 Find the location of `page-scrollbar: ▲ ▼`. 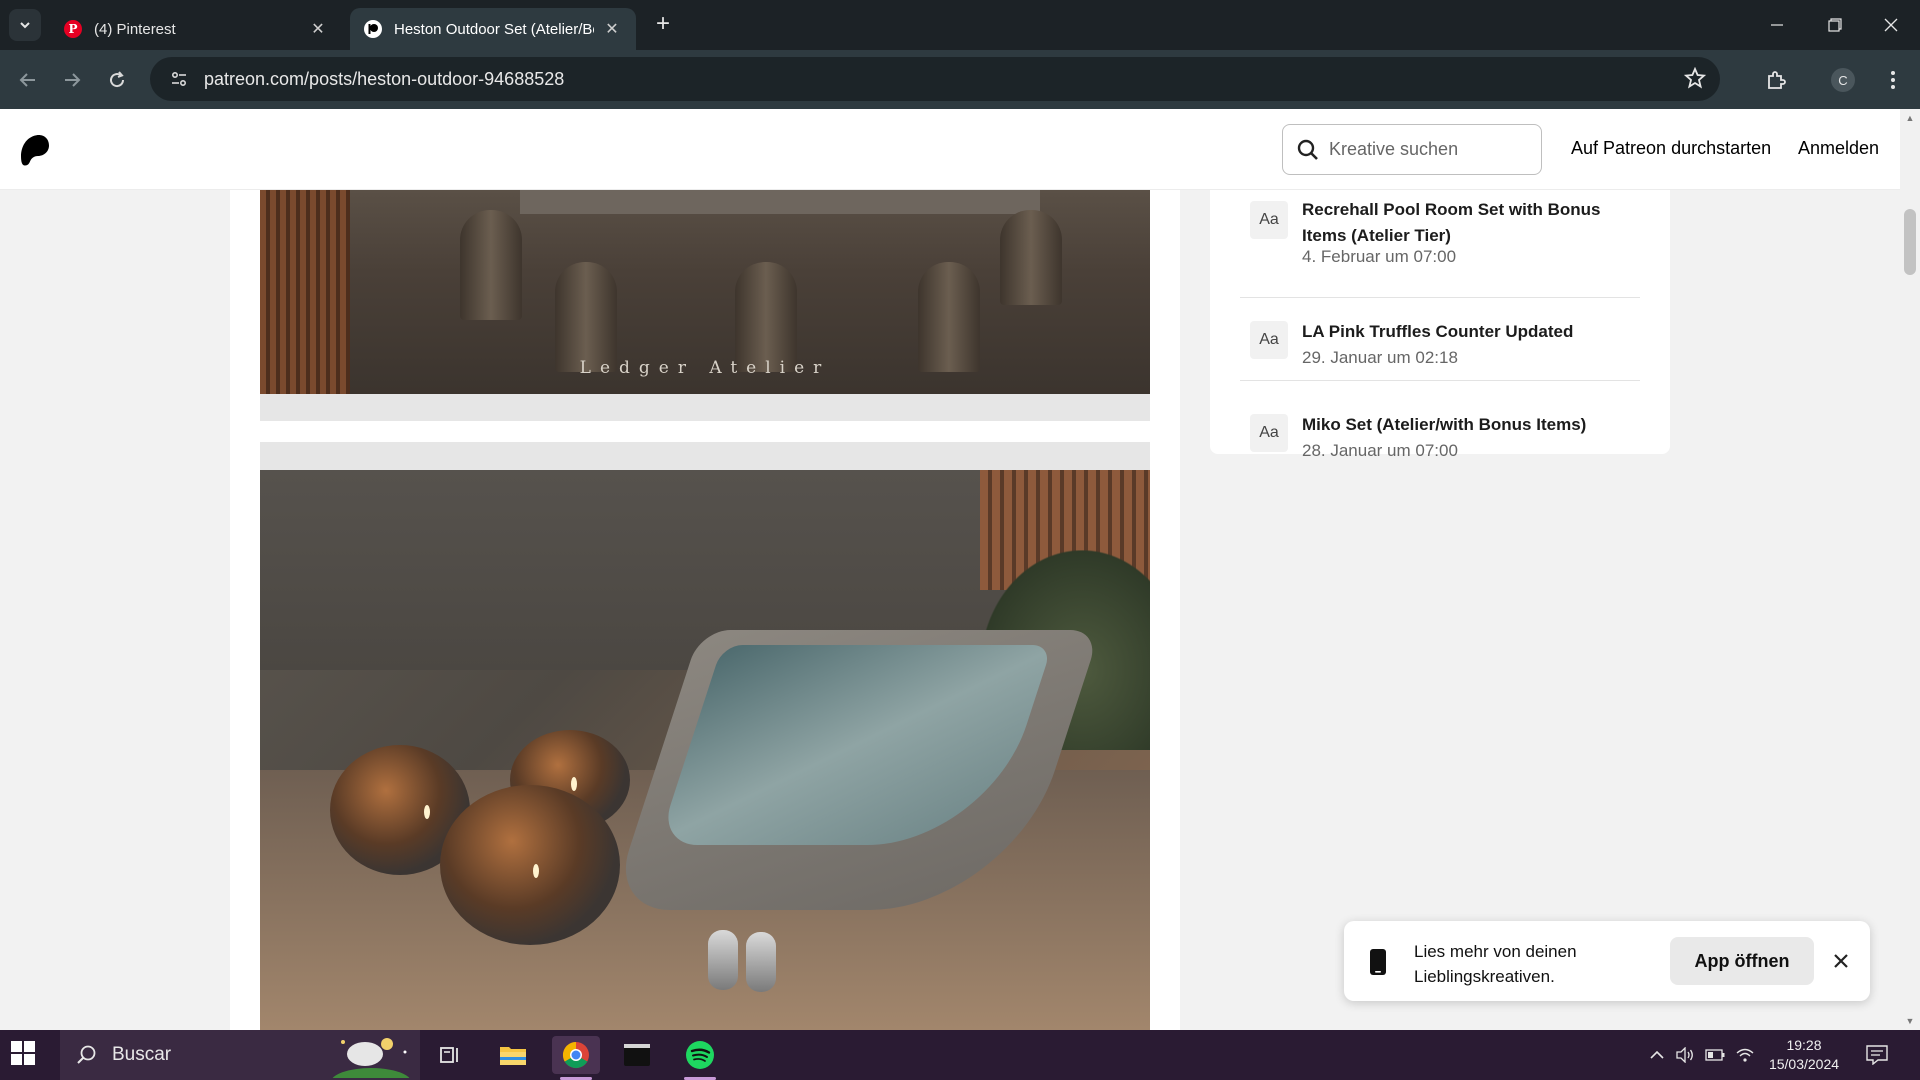

page-scrollbar: ▲ ▼ is located at coordinates (1910, 569).